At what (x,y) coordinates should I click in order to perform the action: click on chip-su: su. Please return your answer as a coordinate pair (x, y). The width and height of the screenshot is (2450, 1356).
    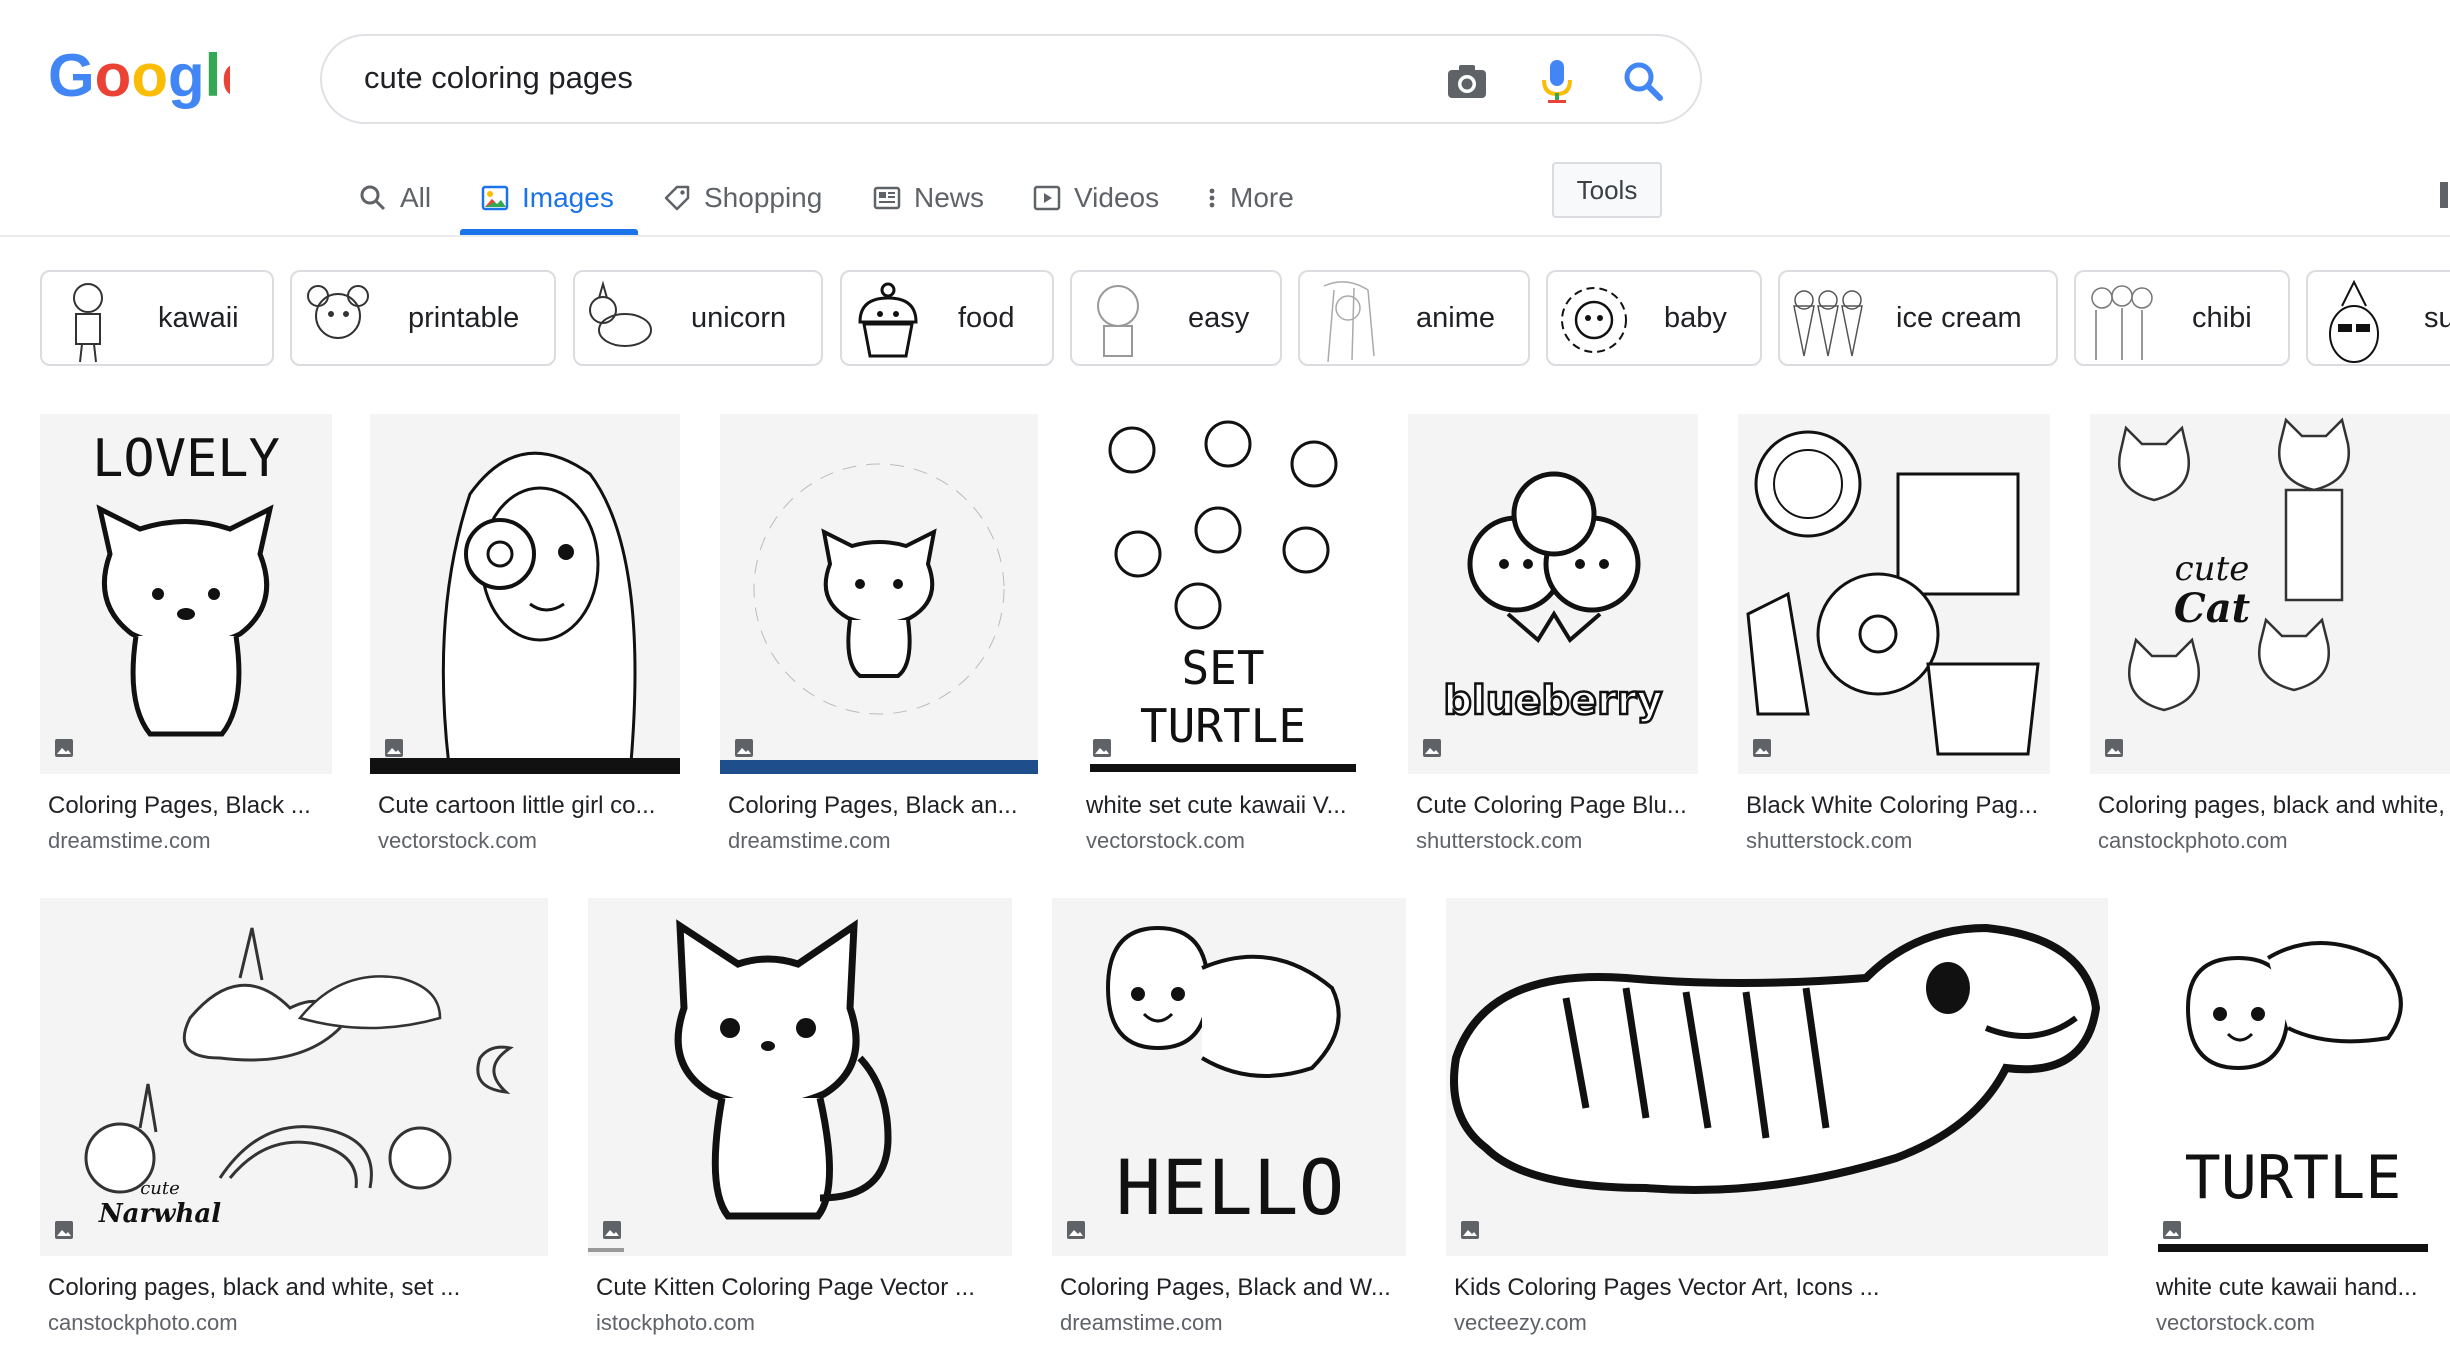
    Looking at the image, I should click on (2378, 318).